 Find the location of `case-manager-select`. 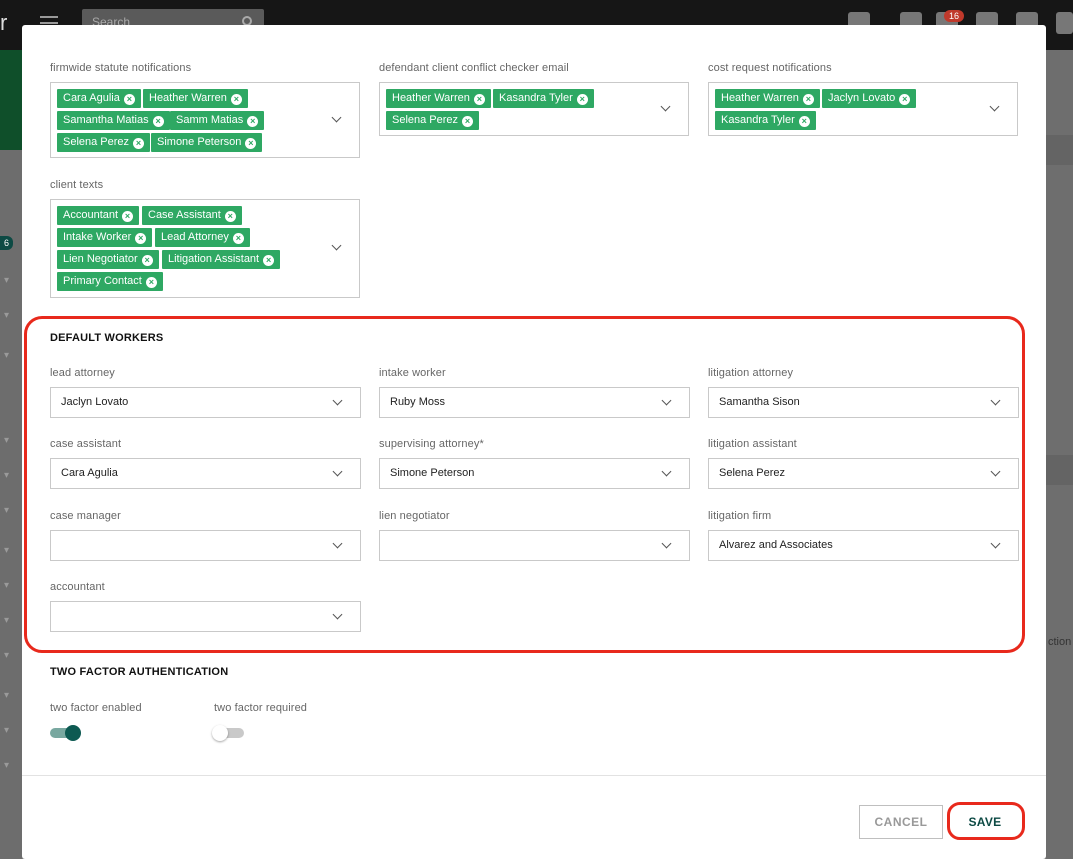

case-manager-select is located at coordinates (205, 545).